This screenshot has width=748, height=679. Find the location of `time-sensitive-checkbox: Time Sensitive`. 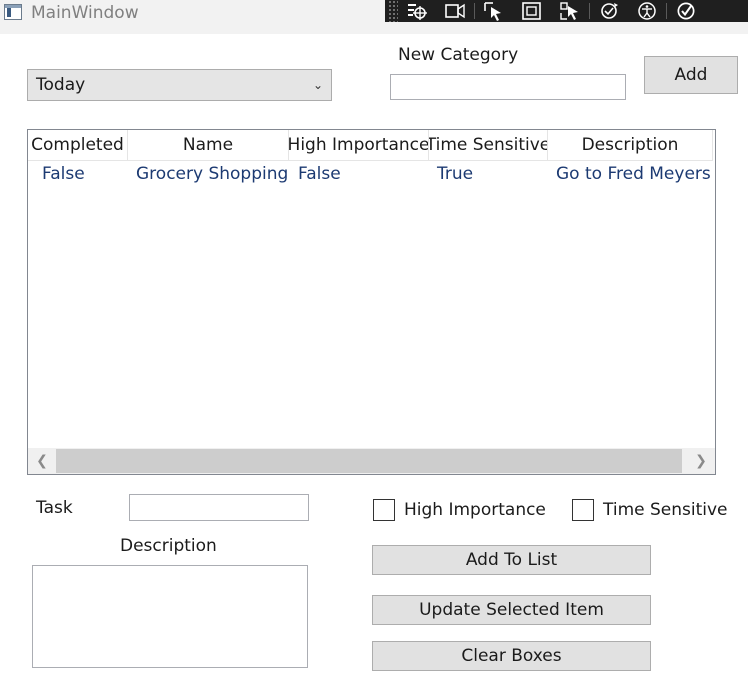

time-sensitive-checkbox: Time Sensitive is located at coordinates (650, 510).